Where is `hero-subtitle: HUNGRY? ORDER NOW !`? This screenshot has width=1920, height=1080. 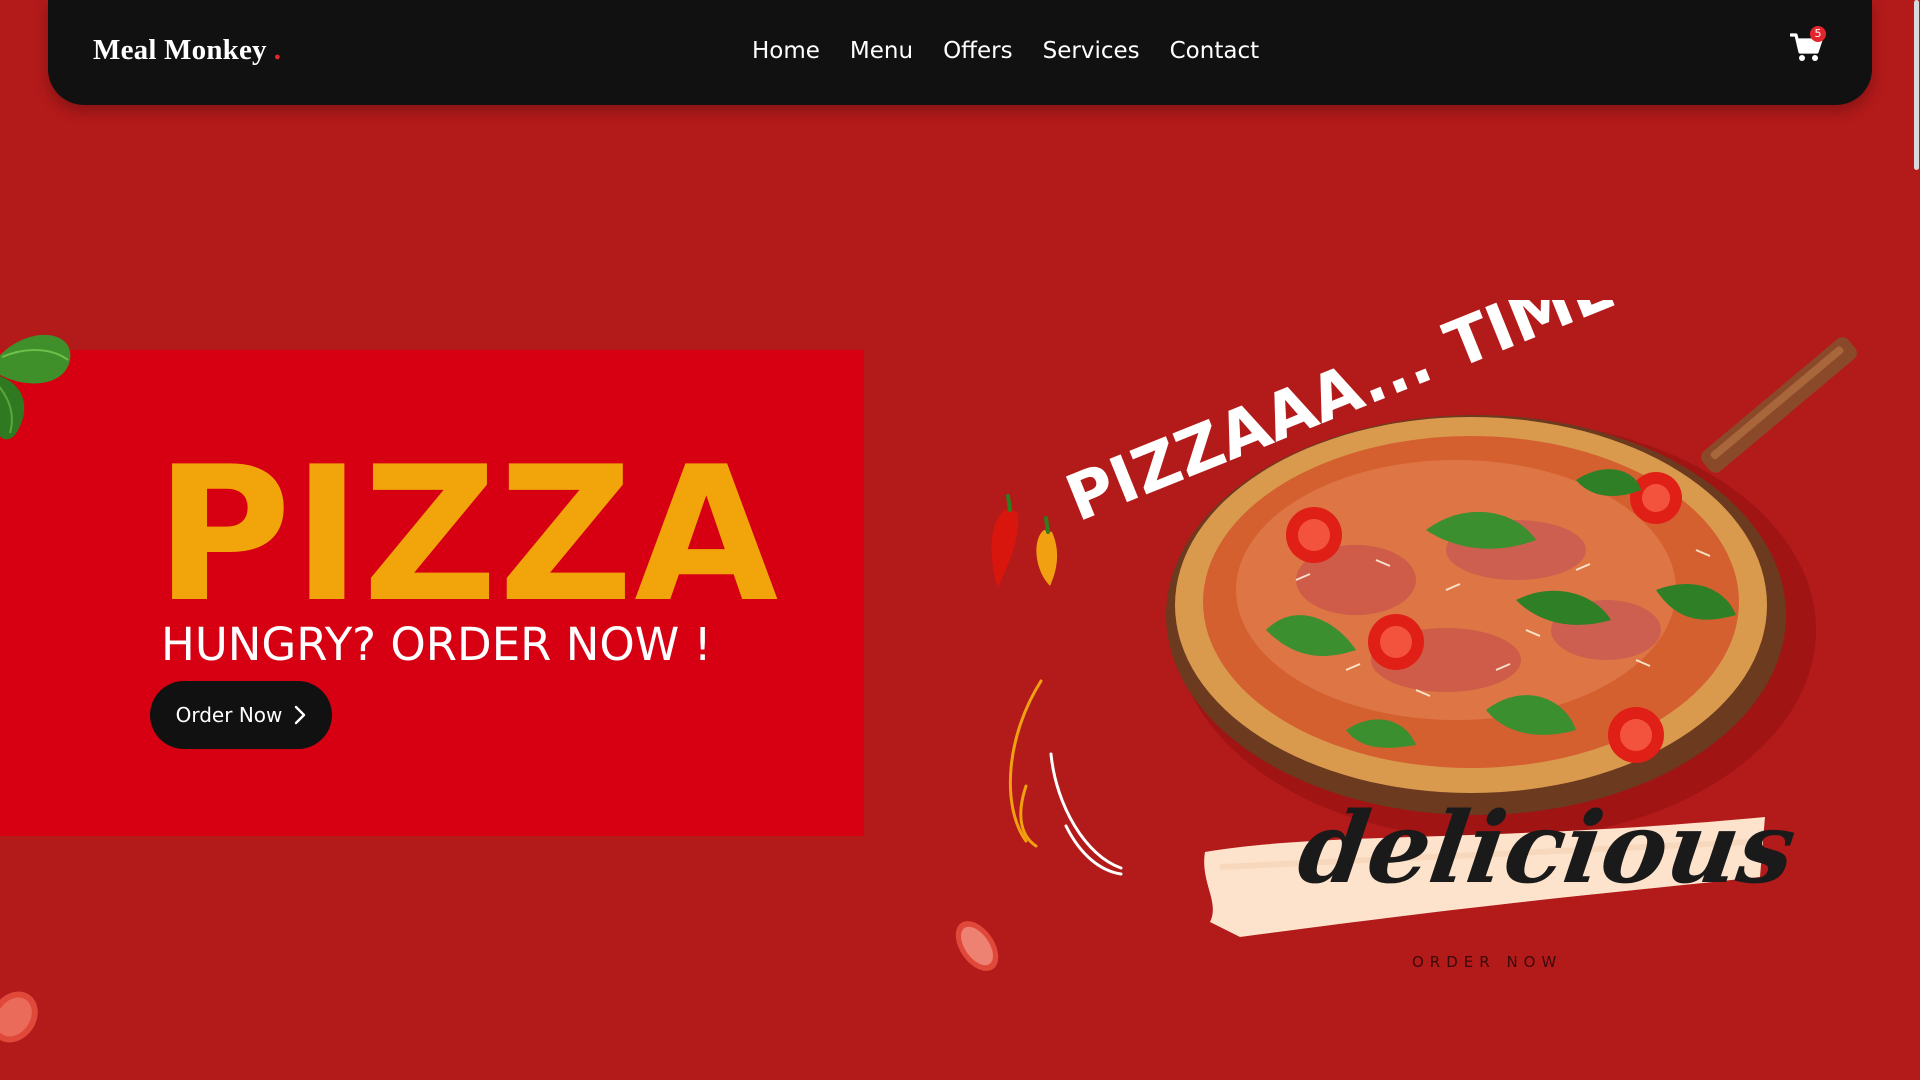
hero-subtitle: HUNGRY? ORDER NOW ! is located at coordinates (436, 644).